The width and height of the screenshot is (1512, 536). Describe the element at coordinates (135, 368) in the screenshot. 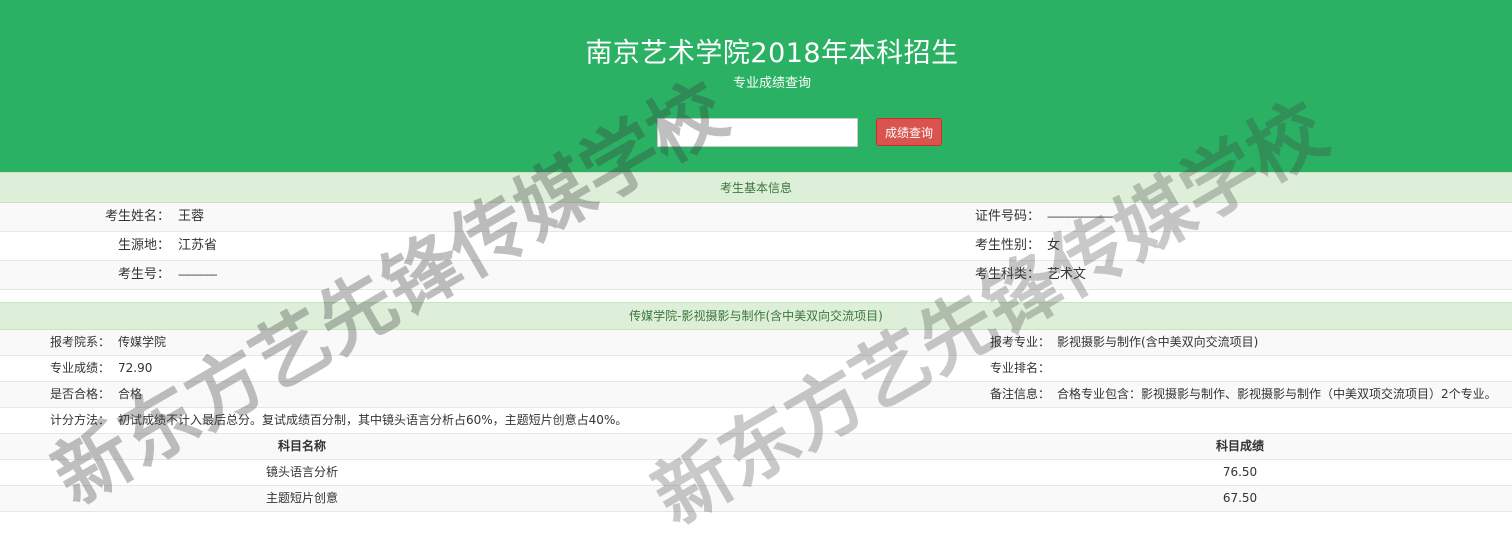

I see `score-value: 72.90` at that location.